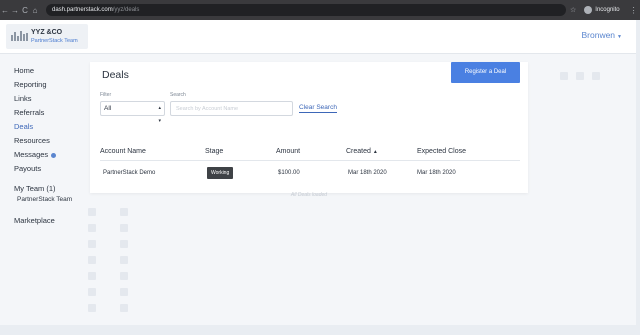 Image resolution: width=640 pixels, height=335 pixels. What do you see at coordinates (318, 37) in the screenshot?
I see `top-bar: YYZ &CO PartnerStack Team Bronwen ▼` at bounding box center [318, 37].